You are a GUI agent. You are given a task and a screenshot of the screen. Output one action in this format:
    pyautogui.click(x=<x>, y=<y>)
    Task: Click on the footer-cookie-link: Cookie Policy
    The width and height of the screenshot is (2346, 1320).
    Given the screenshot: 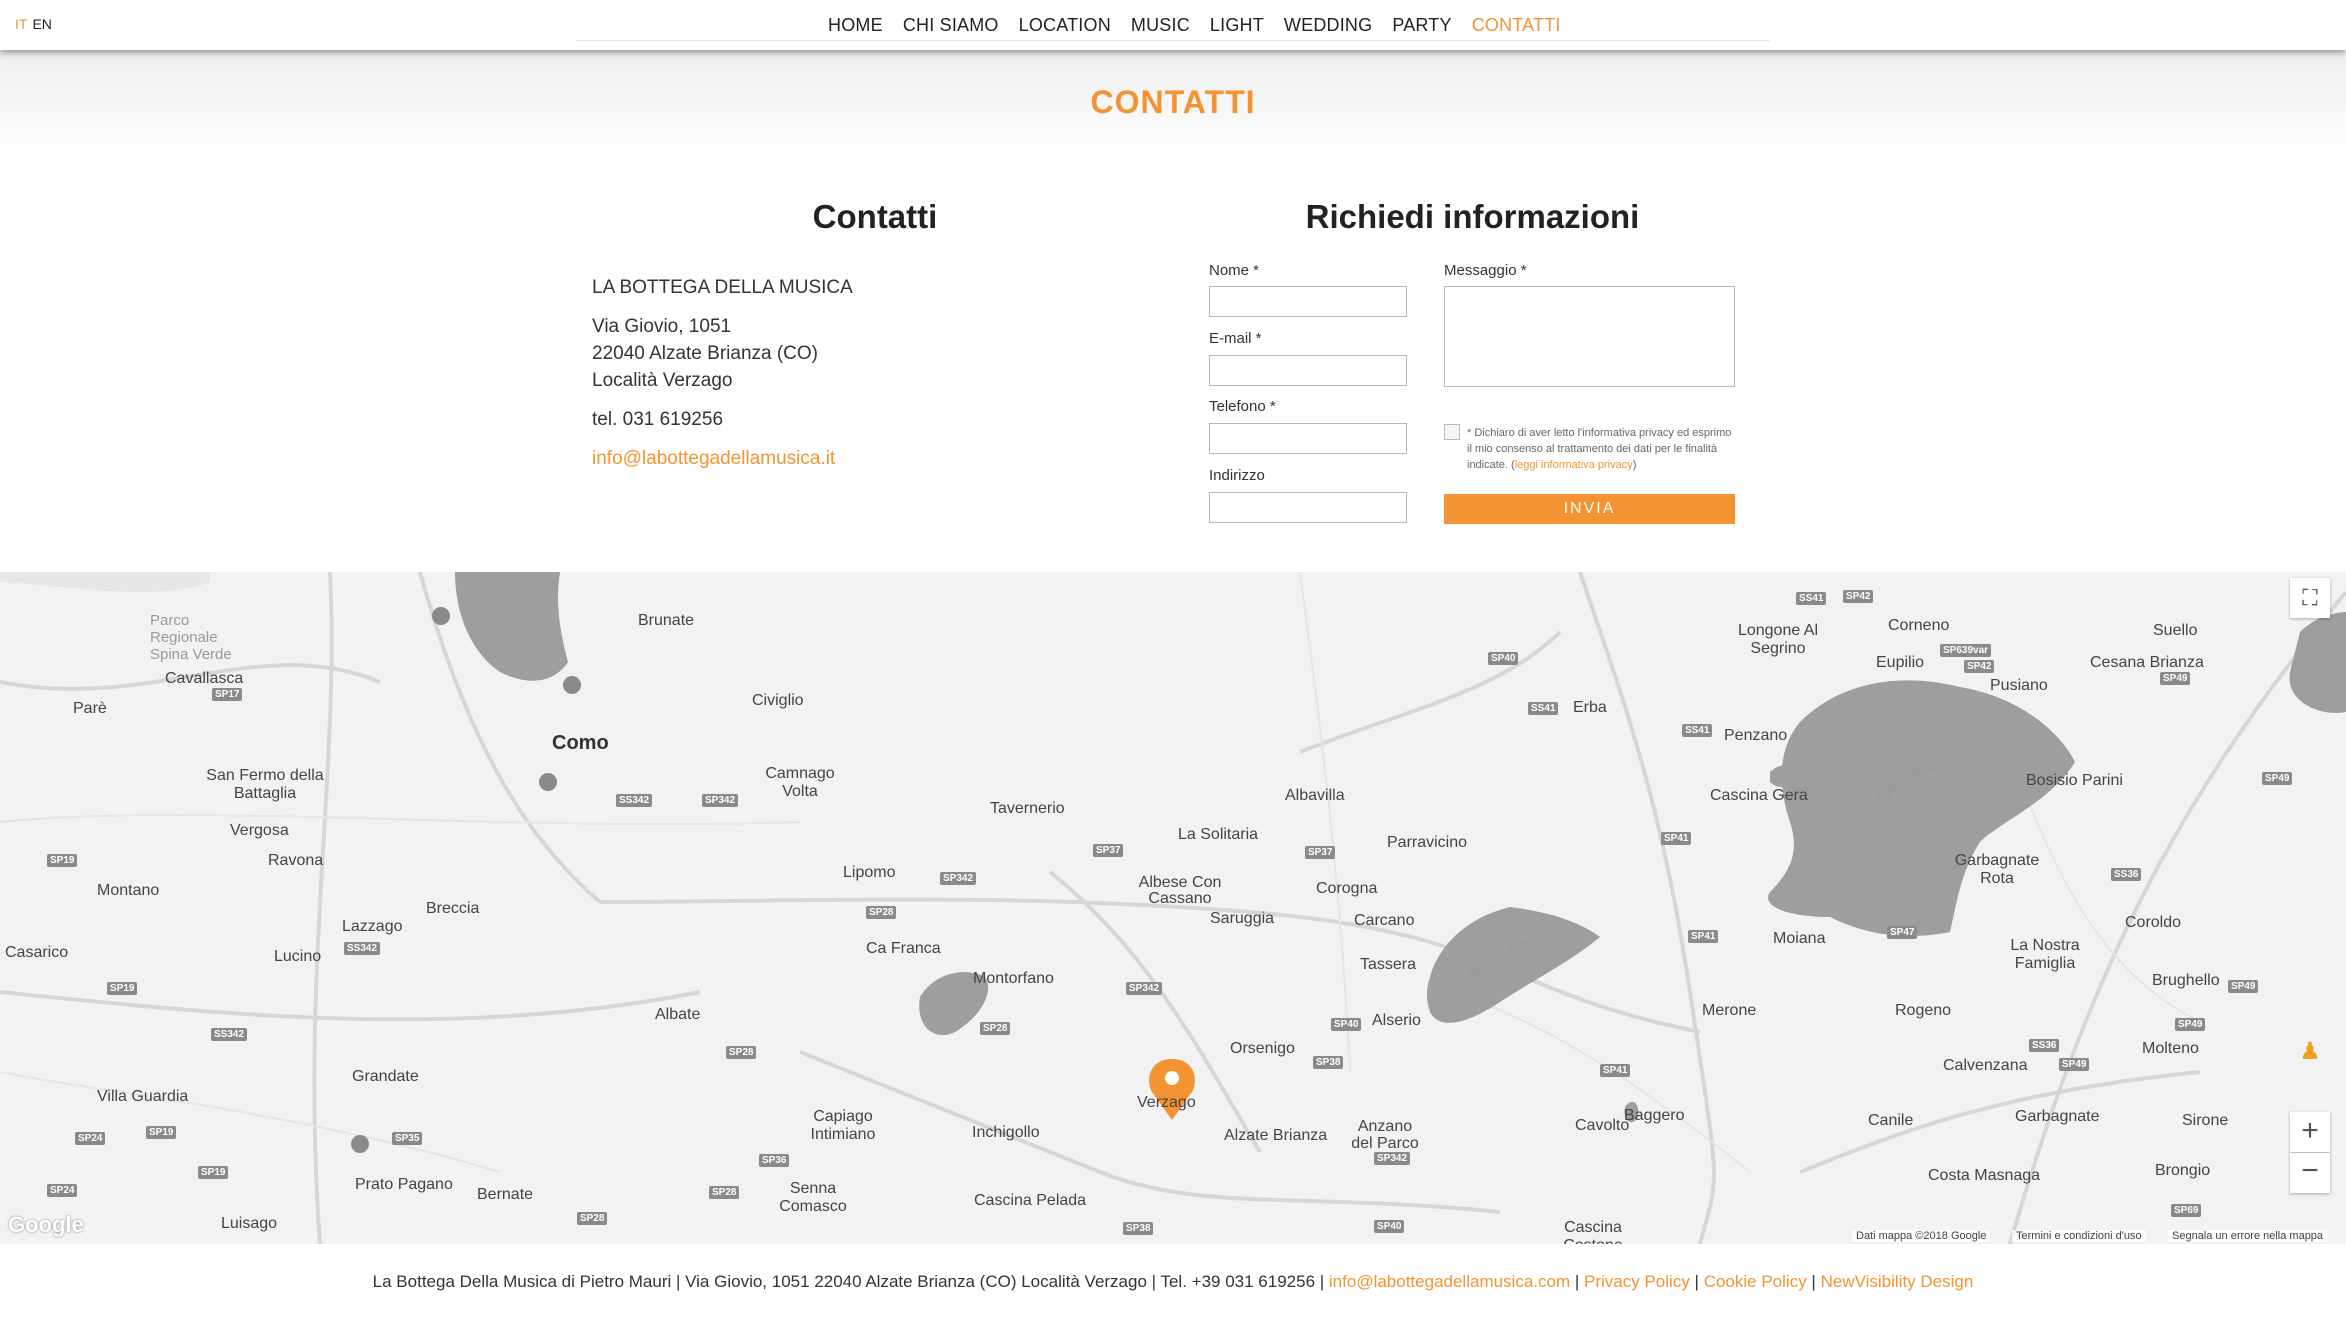 What is the action you would take?
    pyautogui.click(x=1755, y=1281)
    